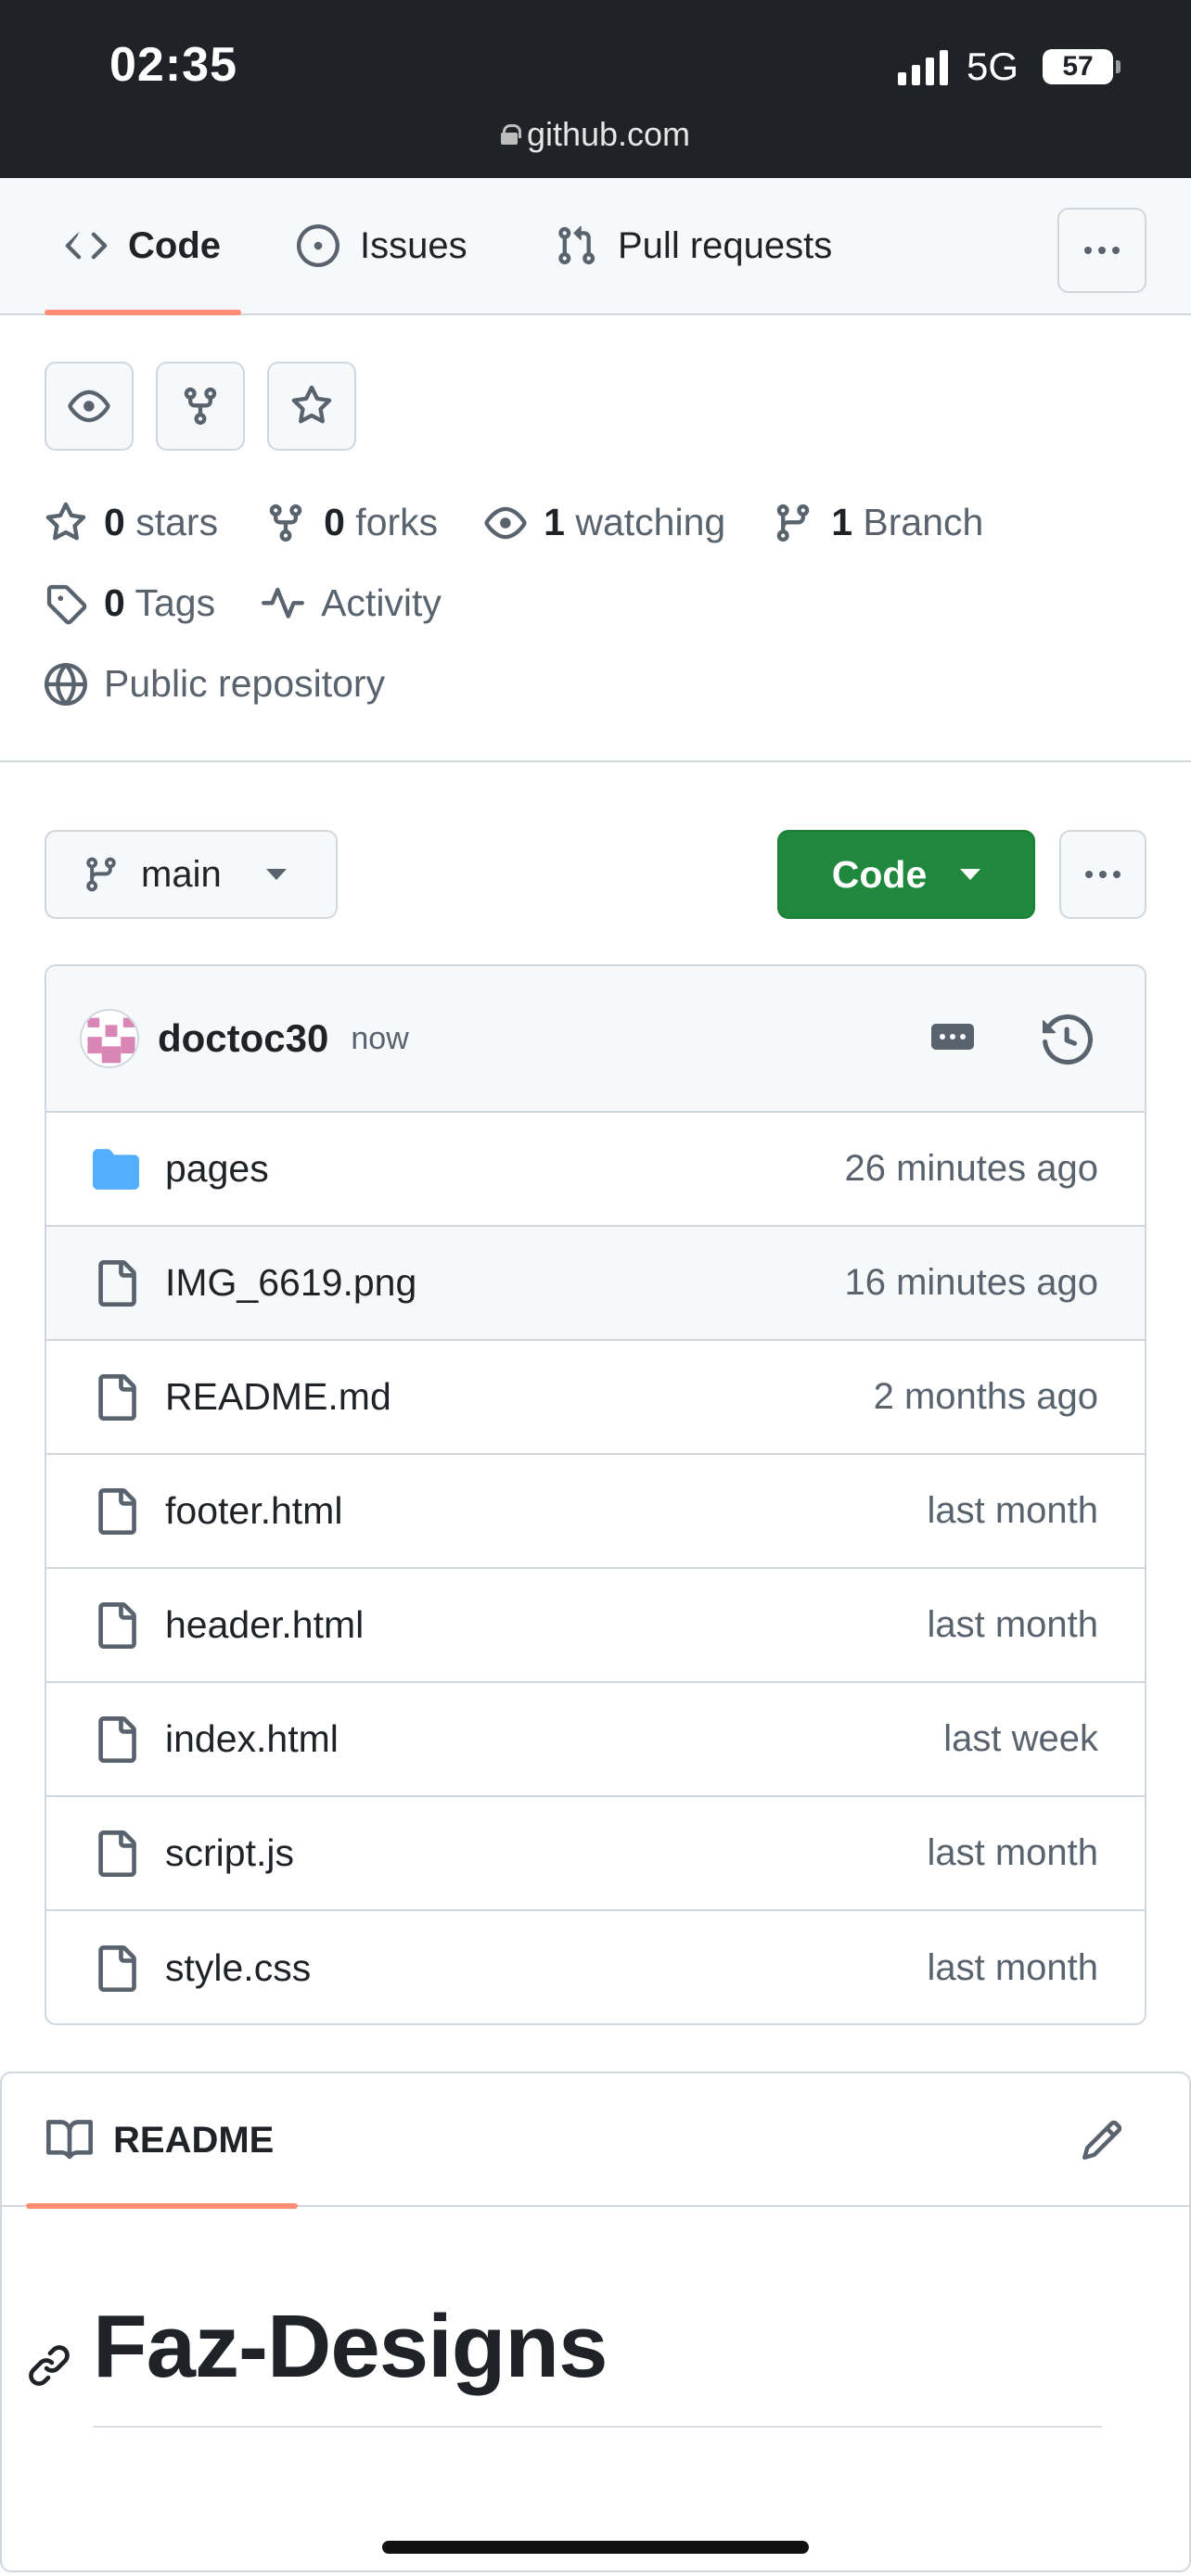 This screenshot has height=2576, width=1191. Describe the element at coordinates (1021, 1739) in the screenshot. I see `file-age: last week` at that location.